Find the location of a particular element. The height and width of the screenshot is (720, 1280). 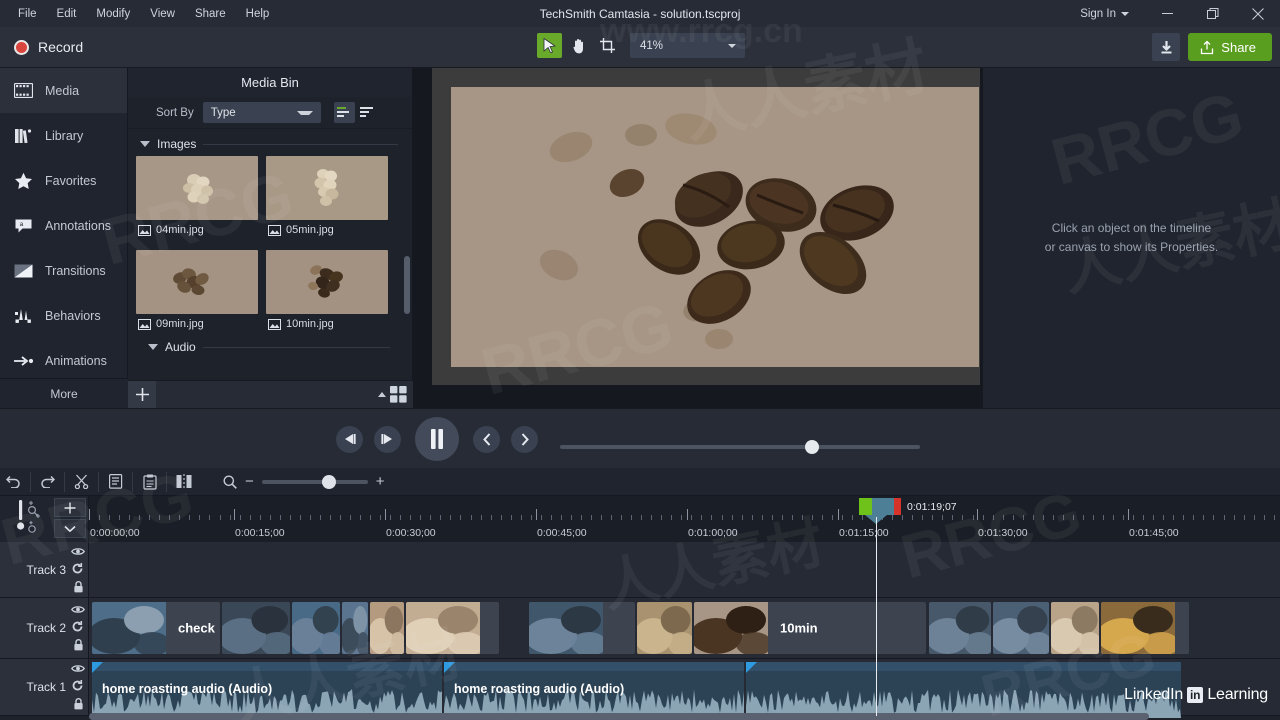

track-header: Track 1 is located at coordinates (44, 687).